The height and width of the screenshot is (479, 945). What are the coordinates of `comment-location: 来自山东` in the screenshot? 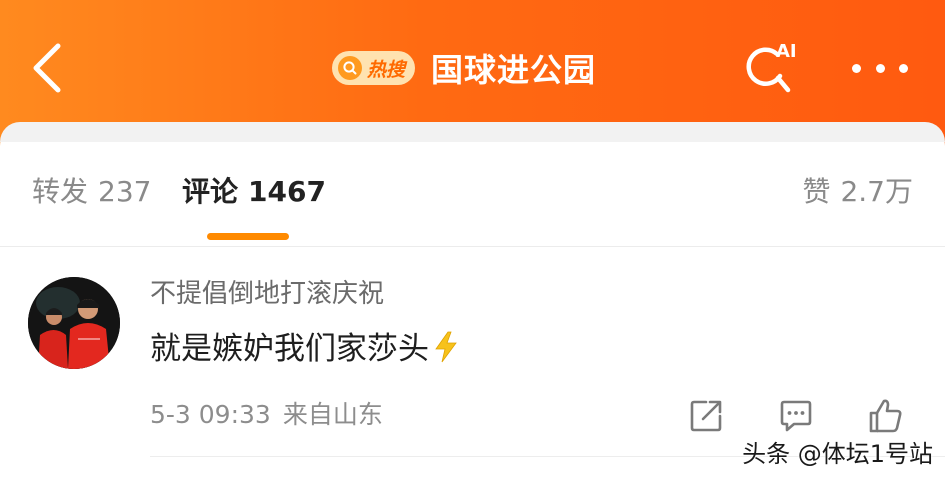 It's located at (332, 414).